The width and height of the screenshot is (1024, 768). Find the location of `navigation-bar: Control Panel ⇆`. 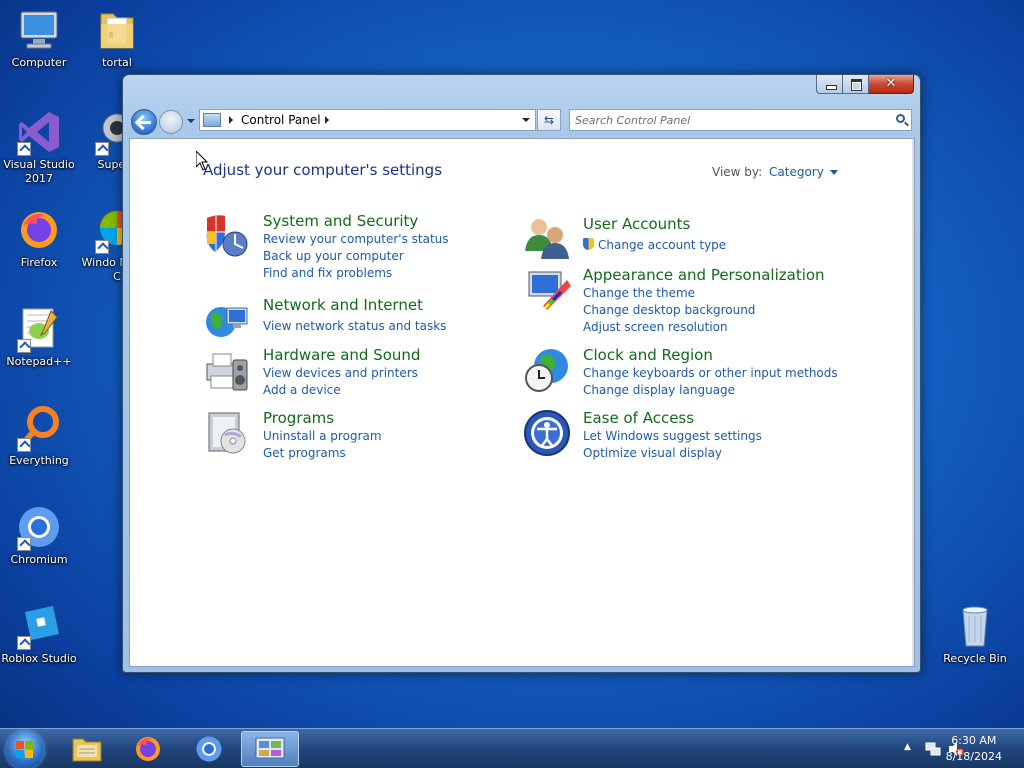

navigation-bar: Control Panel ⇆ is located at coordinates (521, 121).